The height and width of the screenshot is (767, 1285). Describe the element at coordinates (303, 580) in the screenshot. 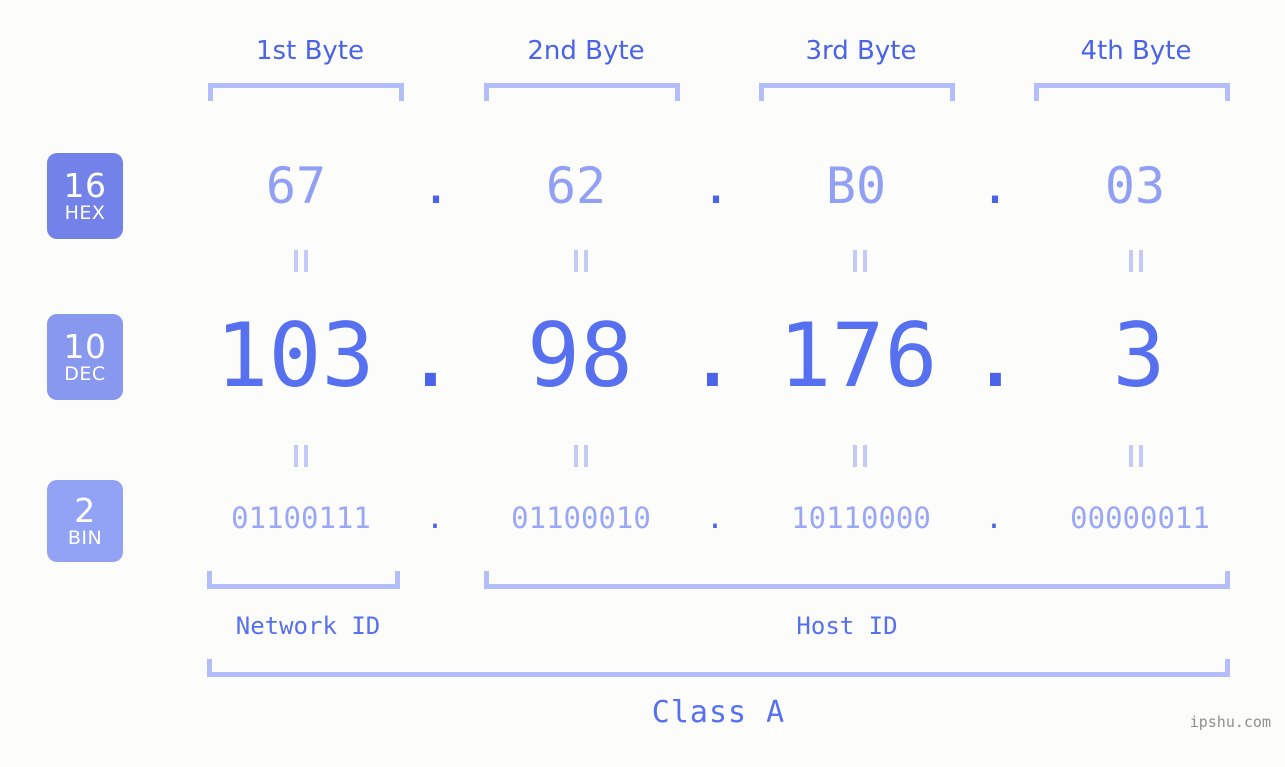

I see `network-id-bracket` at that location.